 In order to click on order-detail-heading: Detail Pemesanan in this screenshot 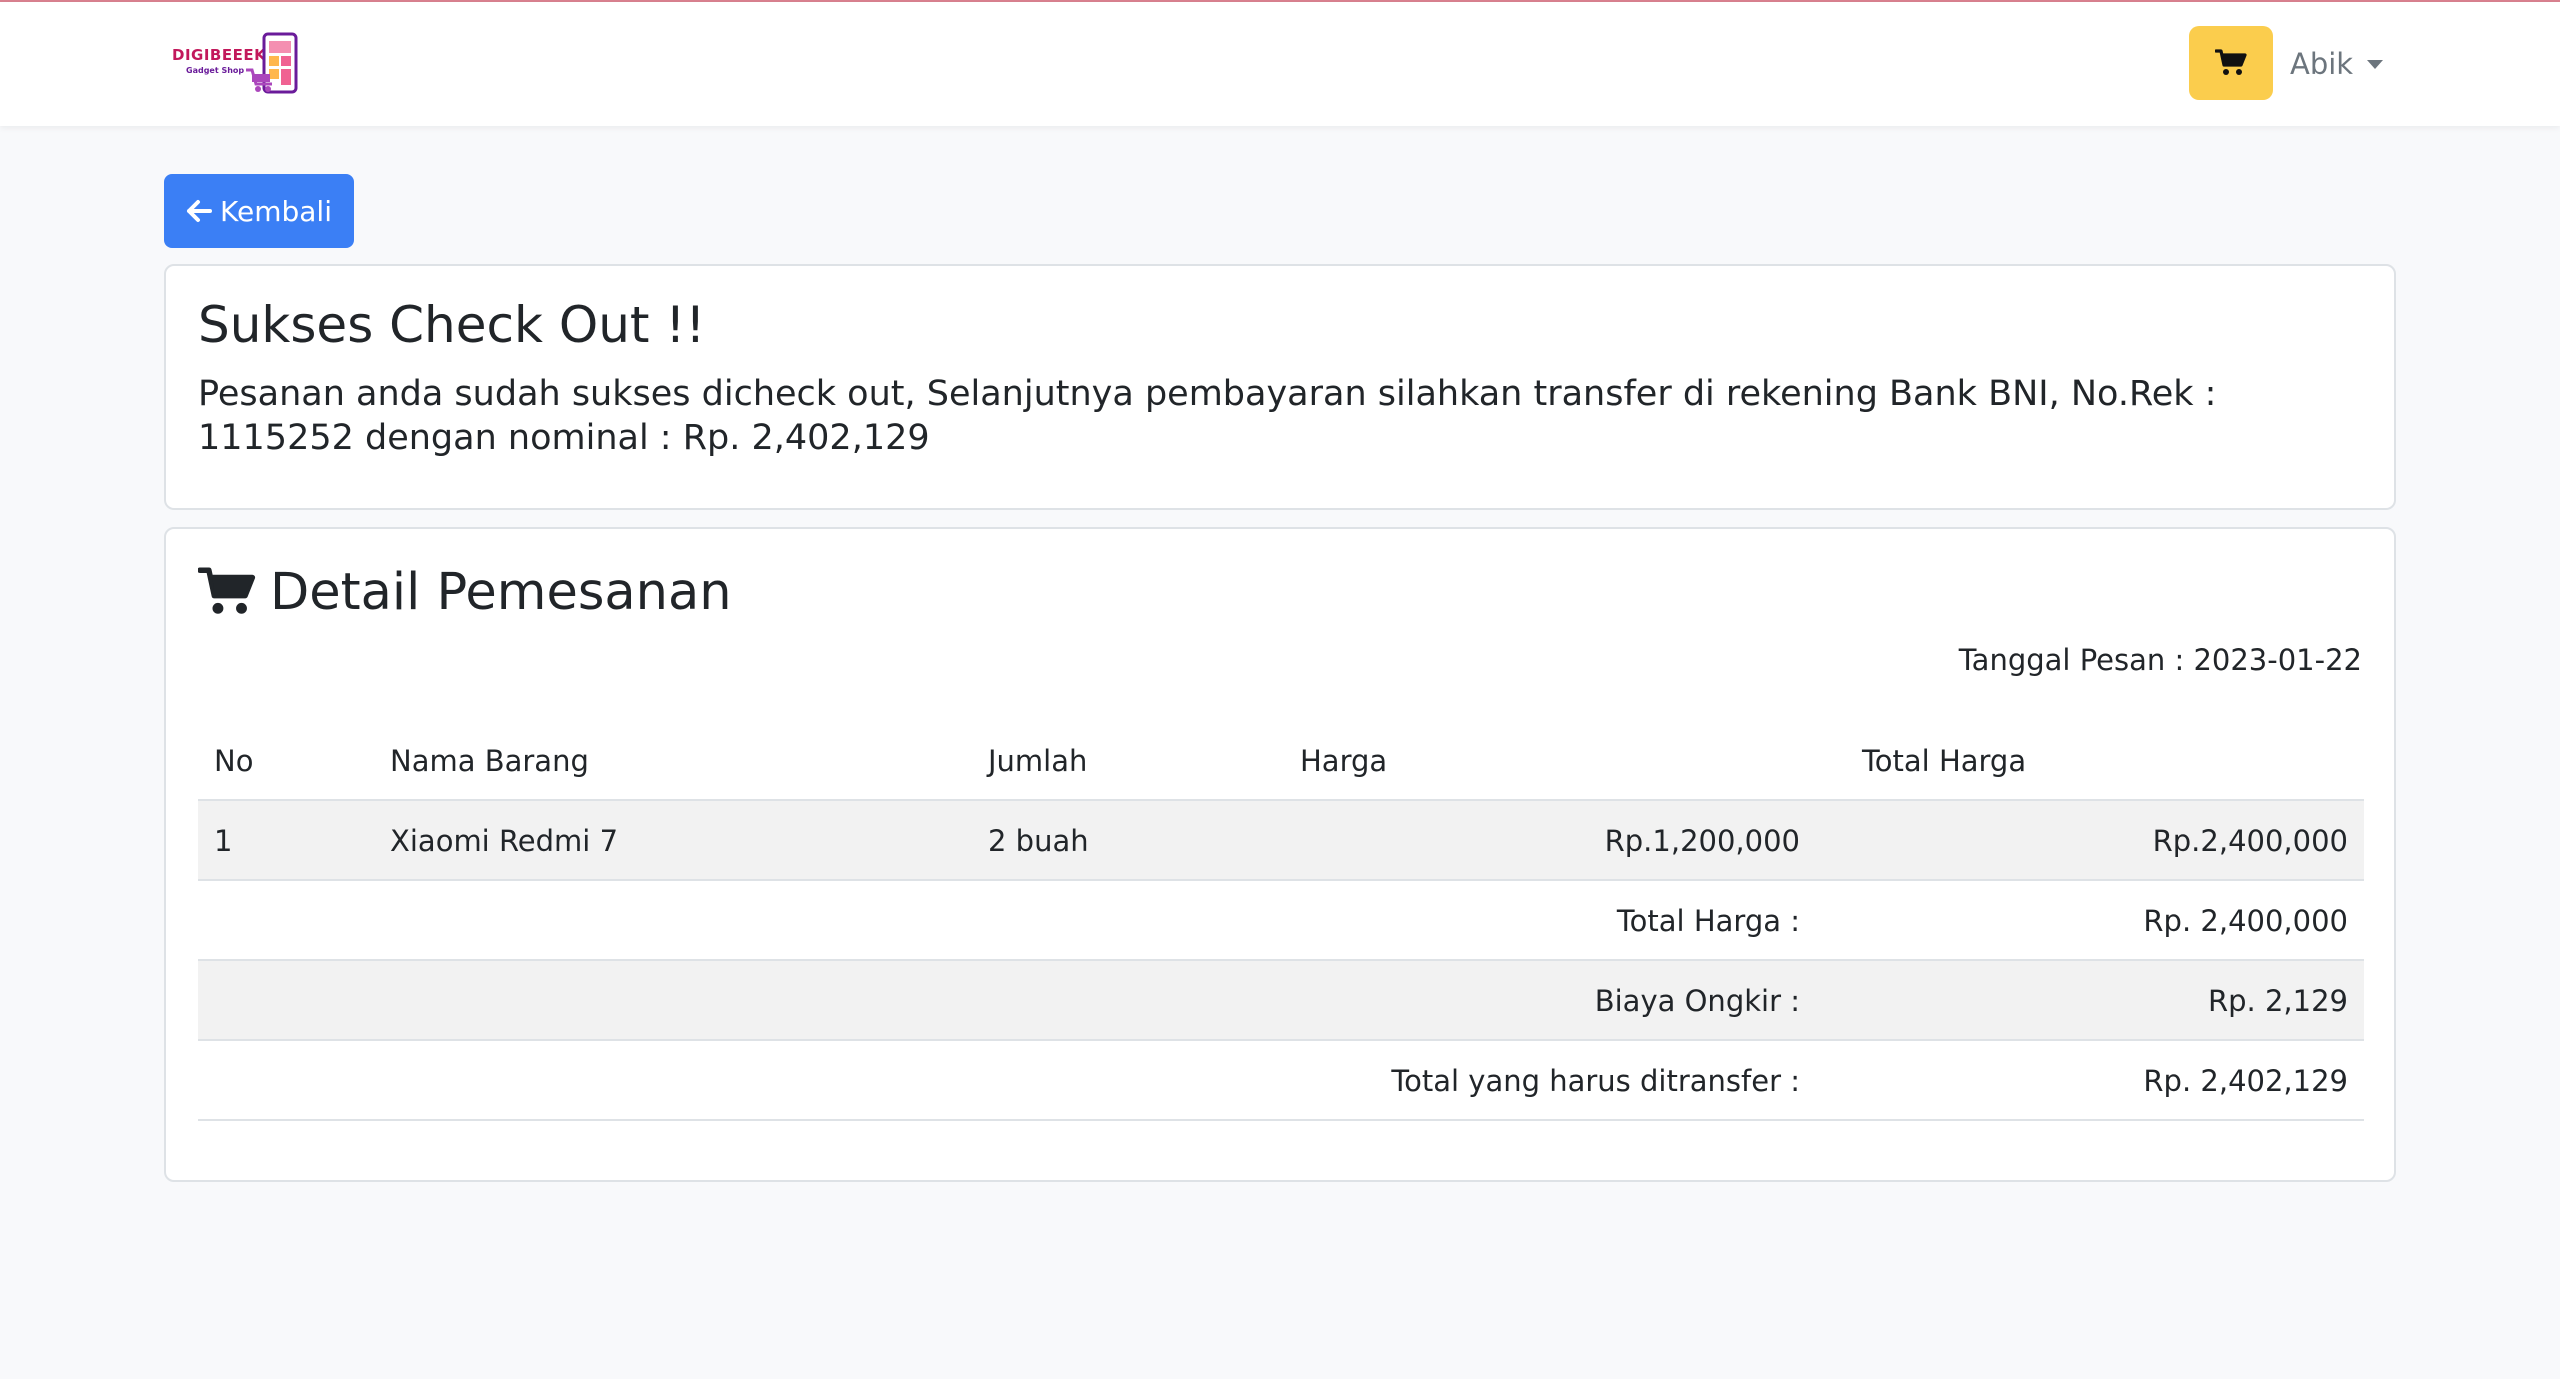, I will do `click(465, 592)`.